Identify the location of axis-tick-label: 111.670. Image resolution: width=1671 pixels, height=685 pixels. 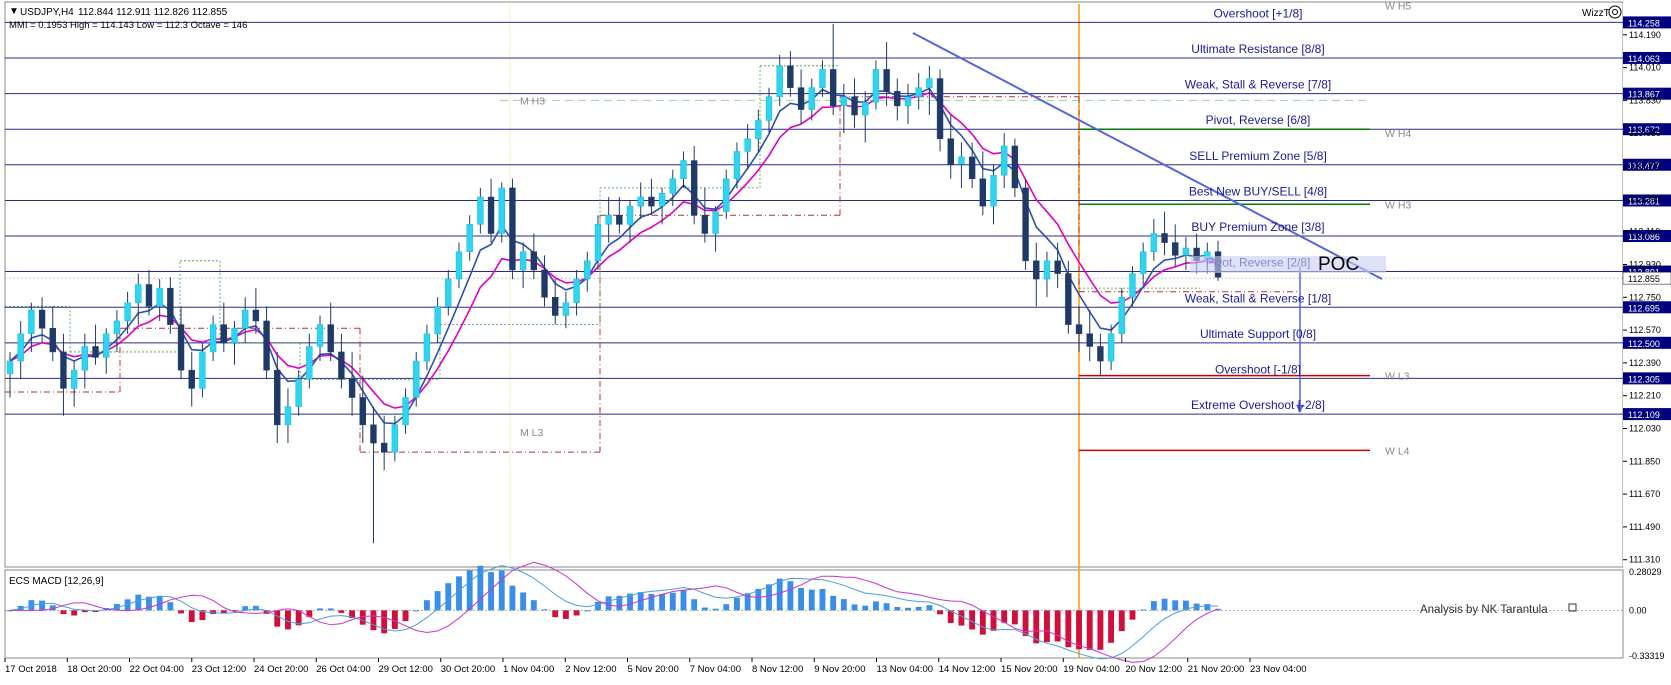
(1644, 494).